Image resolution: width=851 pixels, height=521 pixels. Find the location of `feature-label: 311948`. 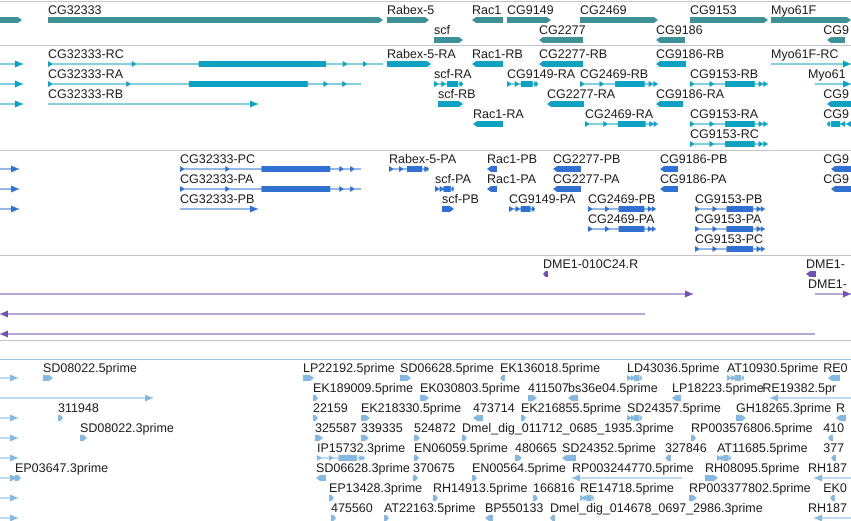

feature-label: 311948 is located at coordinates (78, 408).